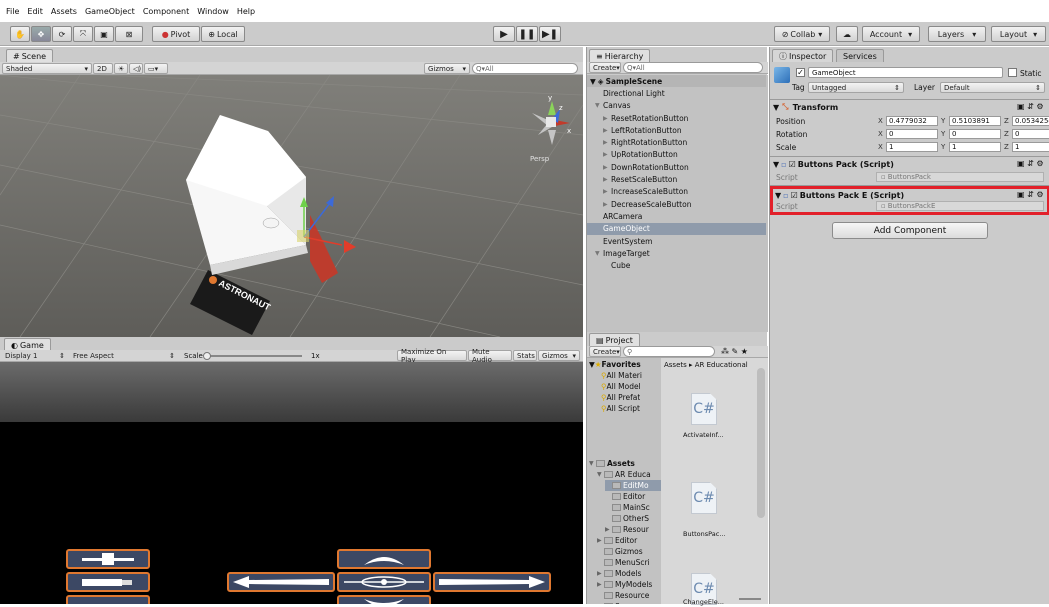 This screenshot has width=1049, height=607. What do you see at coordinates (912, 147) in the screenshot?
I see `scale-x-field: 1` at bounding box center [912, 147].